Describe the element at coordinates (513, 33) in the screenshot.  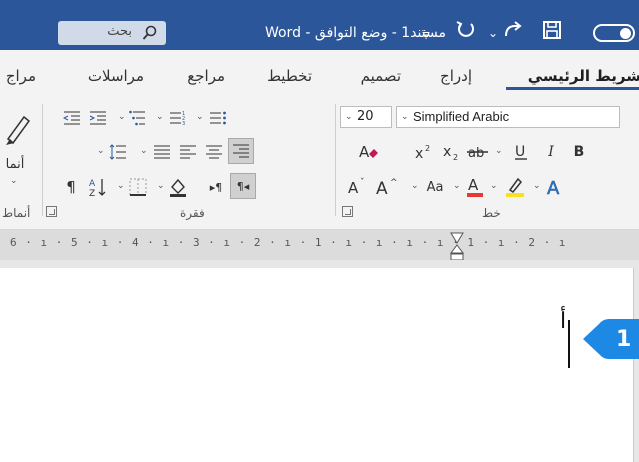
I see `redo-icon` at that location.